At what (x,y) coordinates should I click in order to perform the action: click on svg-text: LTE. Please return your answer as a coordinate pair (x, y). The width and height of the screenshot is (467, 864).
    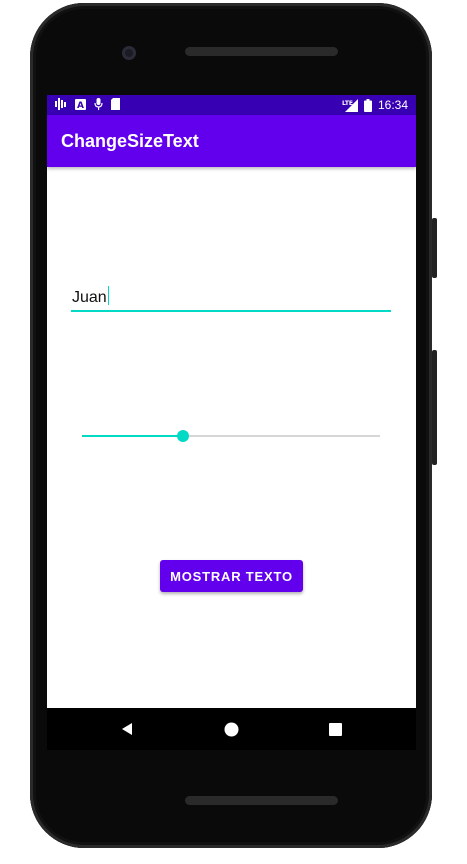
    Looking at the image, I should click on (347, 103).